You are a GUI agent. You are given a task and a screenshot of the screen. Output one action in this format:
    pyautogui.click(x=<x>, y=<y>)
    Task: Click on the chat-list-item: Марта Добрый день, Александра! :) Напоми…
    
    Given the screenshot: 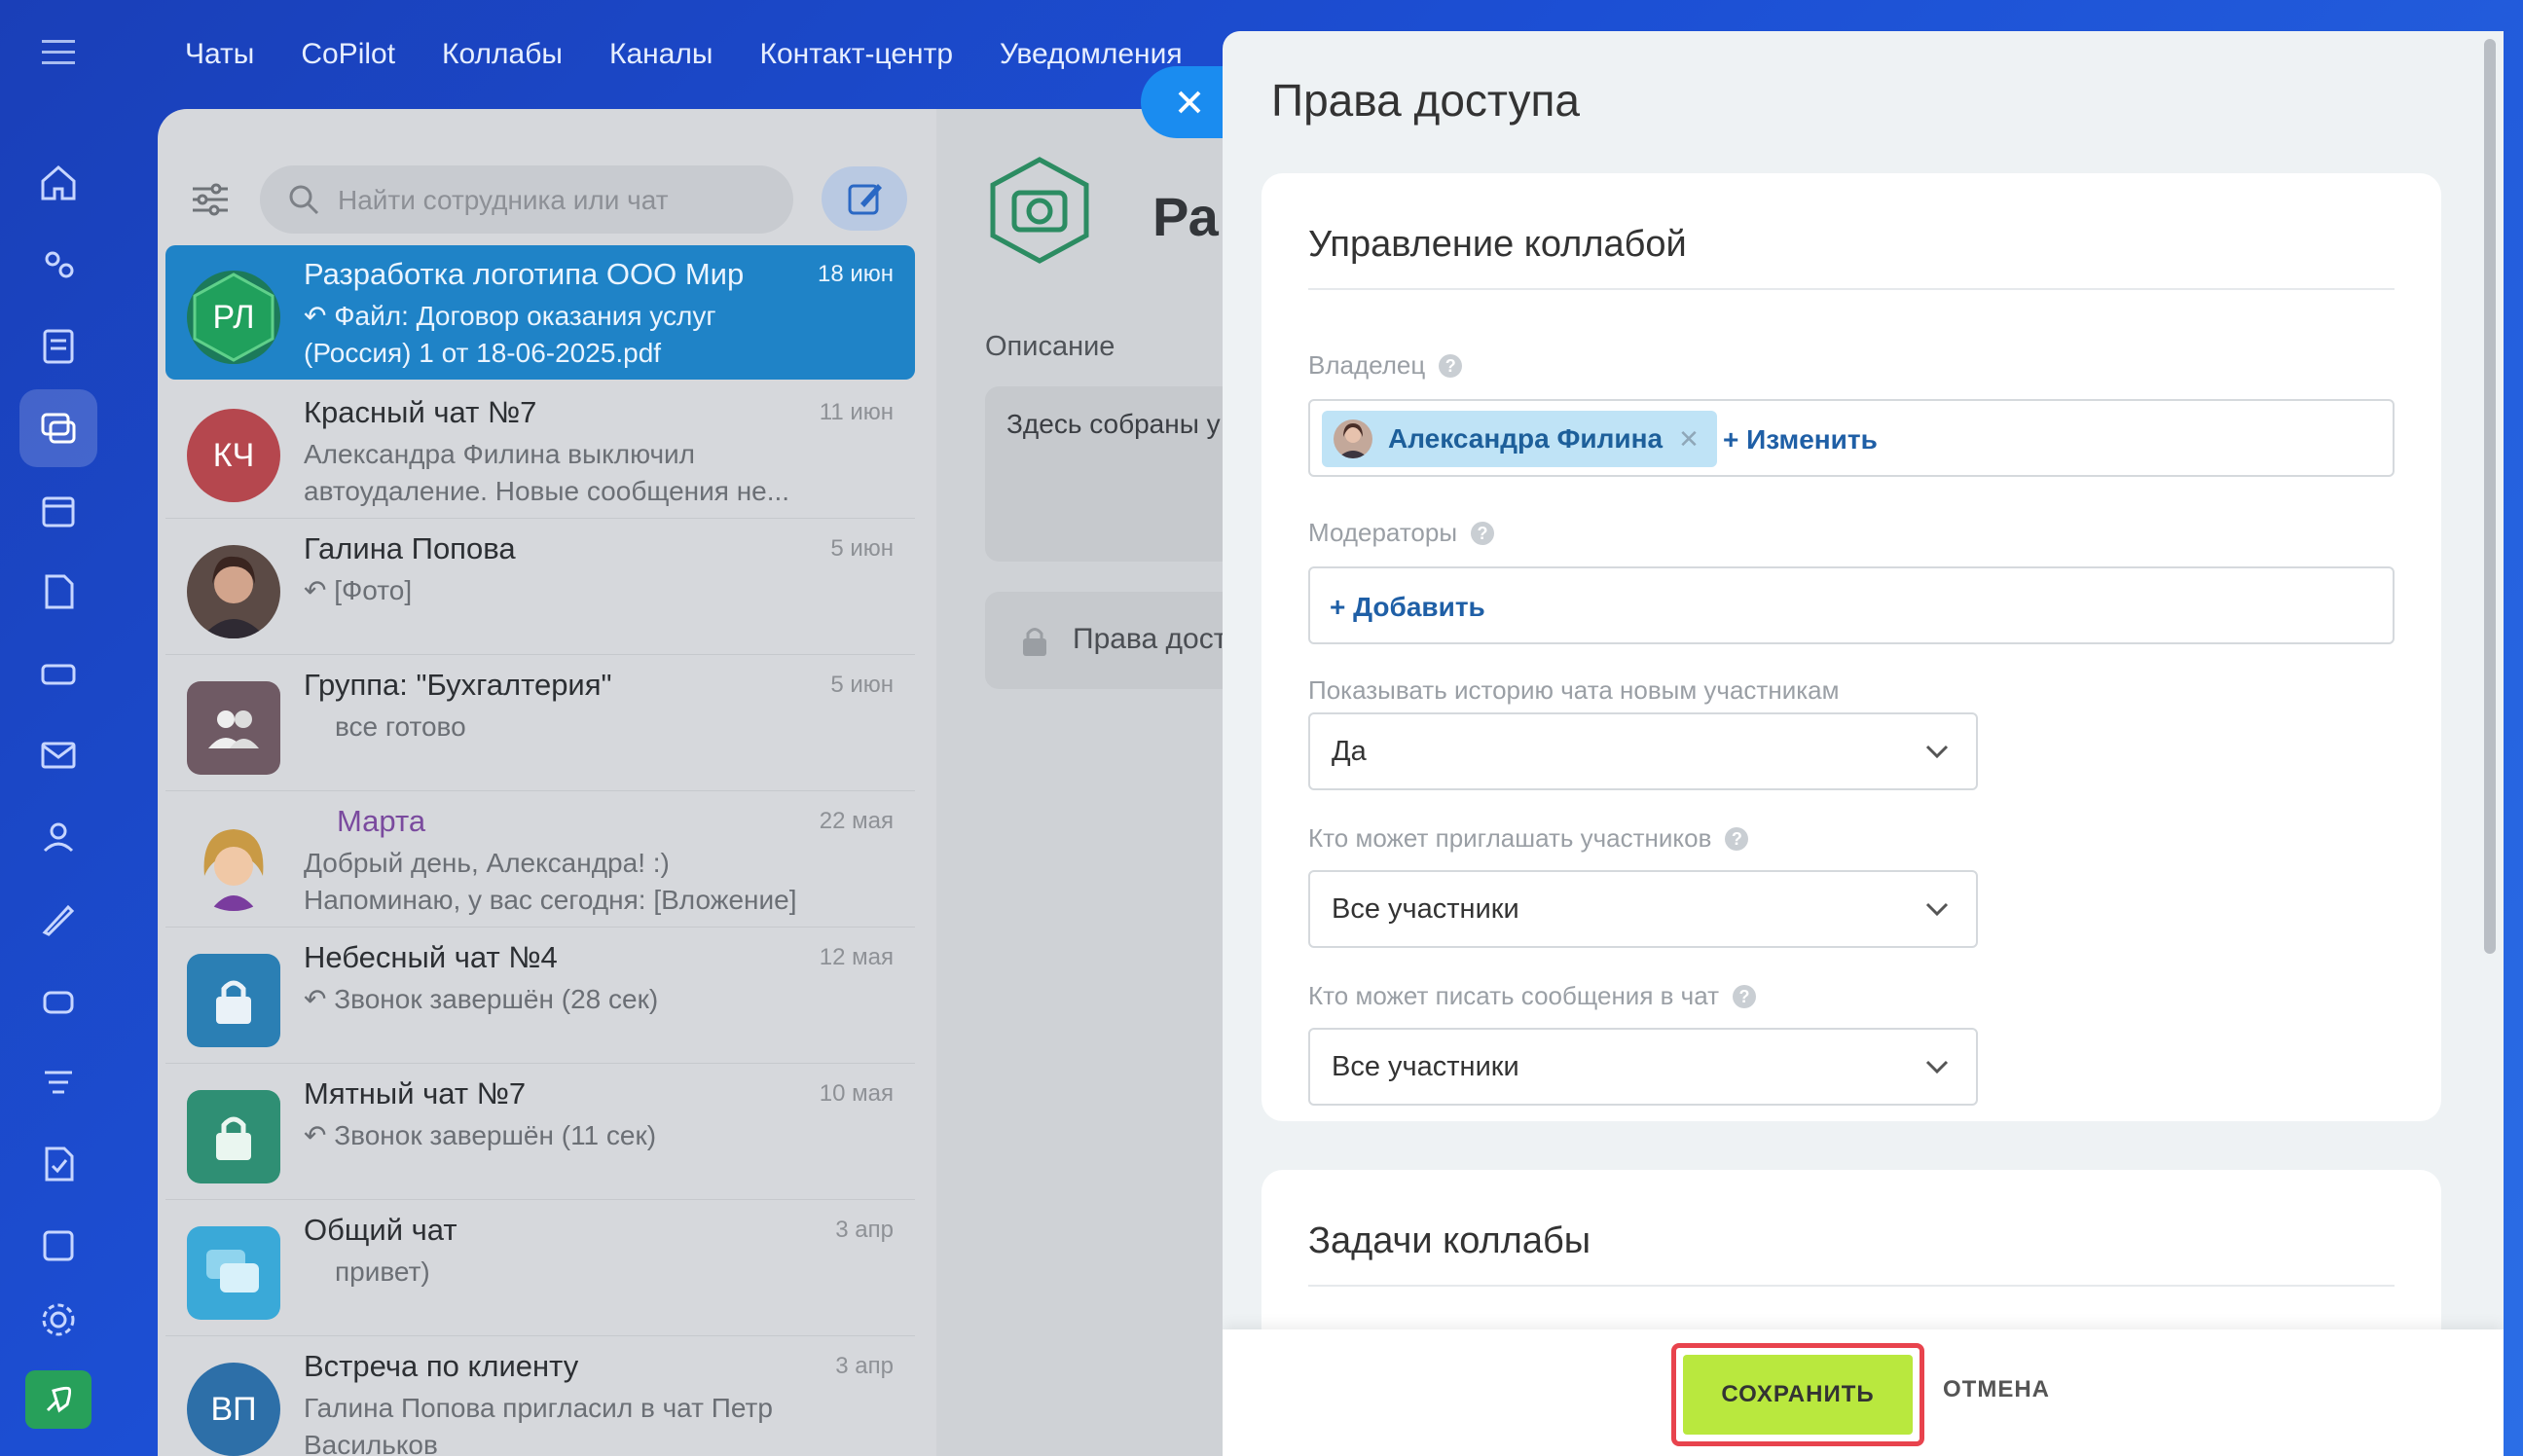 What is the action you would take?
    pyautogui.click(x=540, y=860)
    